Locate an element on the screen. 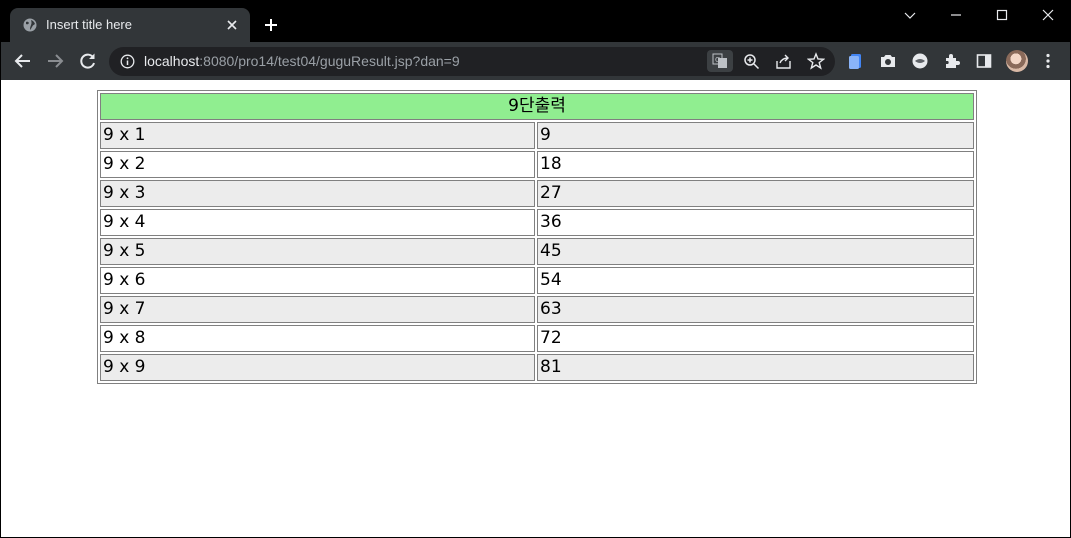  back-arrow-icon is located at coordinates (23, 61).